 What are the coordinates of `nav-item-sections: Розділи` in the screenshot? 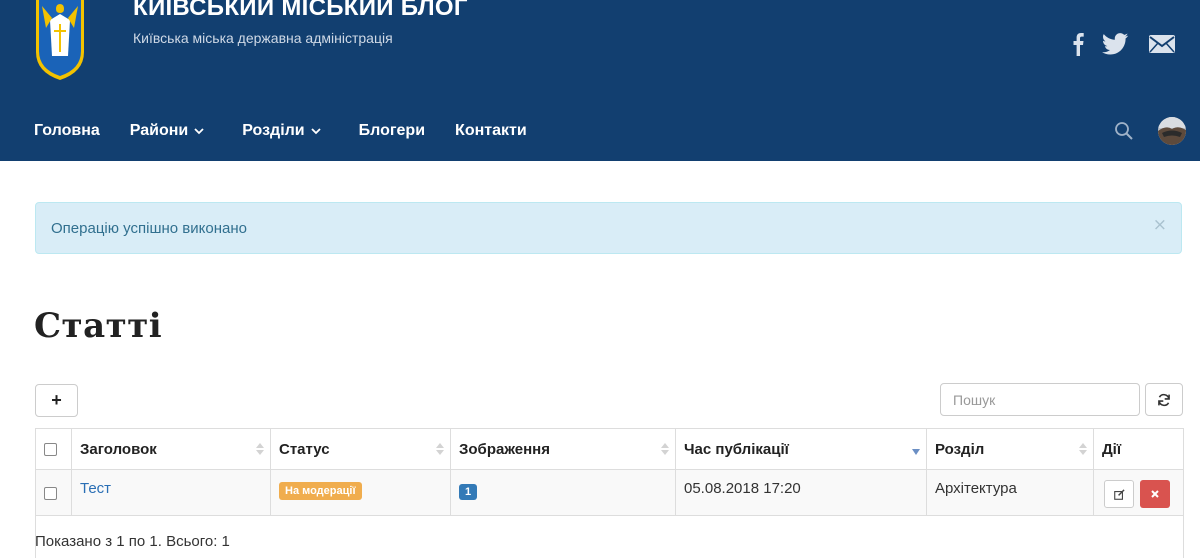 It's located at (281, 131).